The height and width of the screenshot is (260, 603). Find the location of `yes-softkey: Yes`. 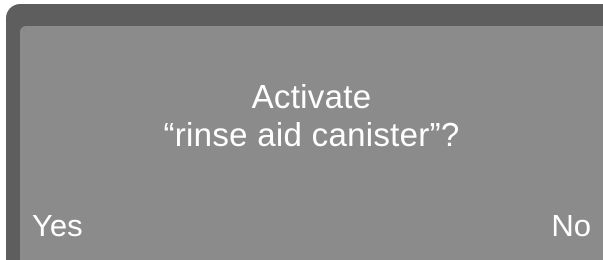

yes-softkey: Yes is located at coordinates (57, 226).